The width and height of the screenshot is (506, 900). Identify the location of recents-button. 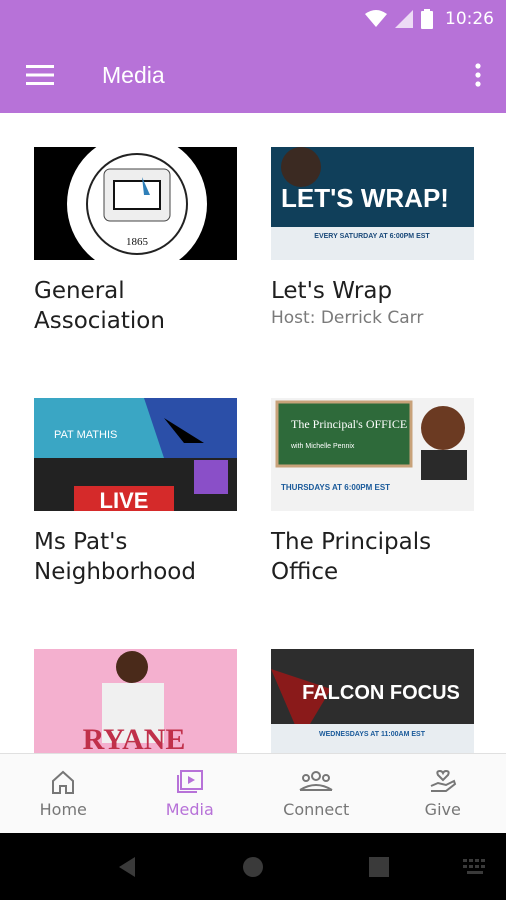
(379, 866).